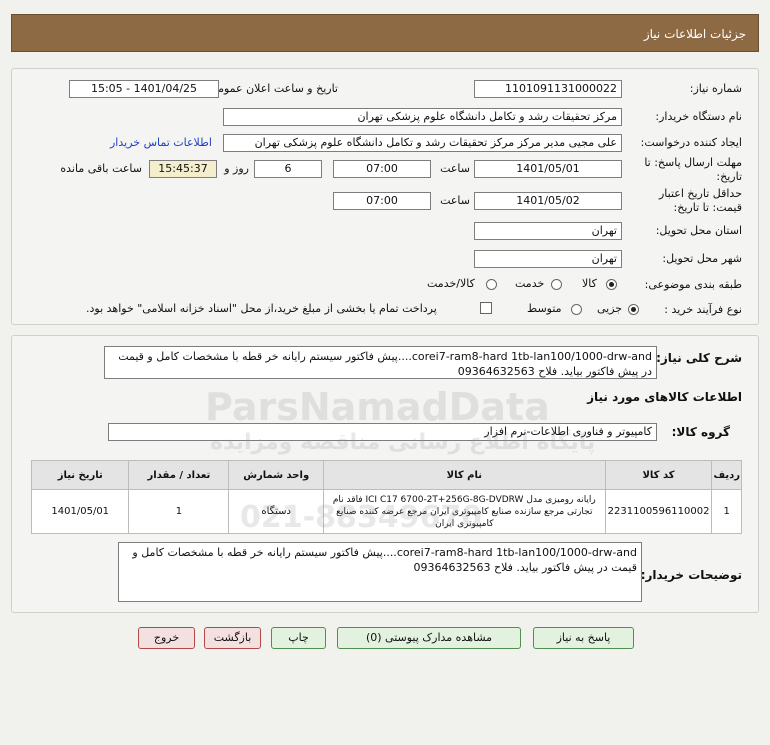  What do you see at coordinates (486, 308) in the screenshot?
I see `treasury-checkbox` at bounding box center [486, 308].